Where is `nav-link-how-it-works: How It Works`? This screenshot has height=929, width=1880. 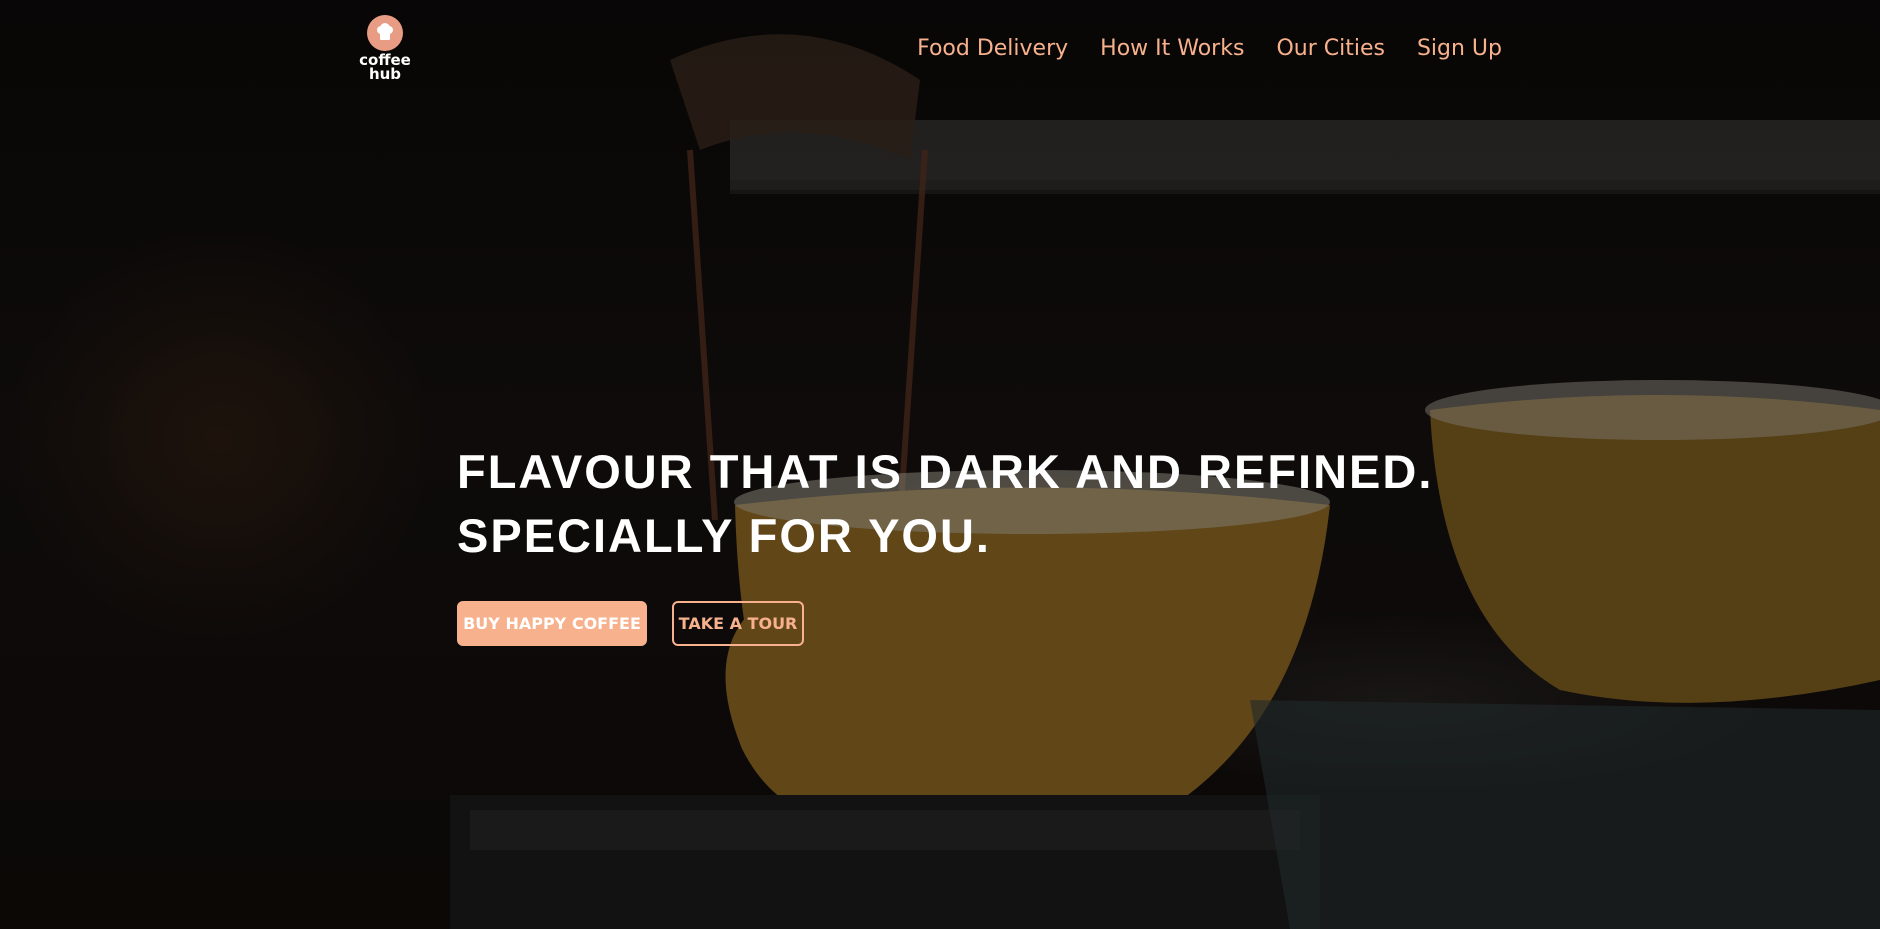
nav-link-how-it-works: How It Works is located at coordinates (1172, 48).